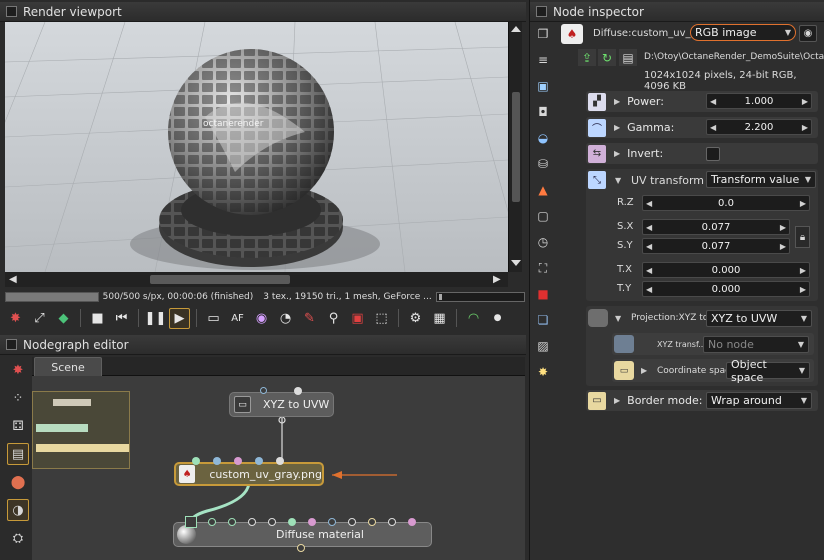  Describe the element at coordinates (743, 32) in the screenshot. I see `node-type-dropdown: RGB image ▼` at that location.